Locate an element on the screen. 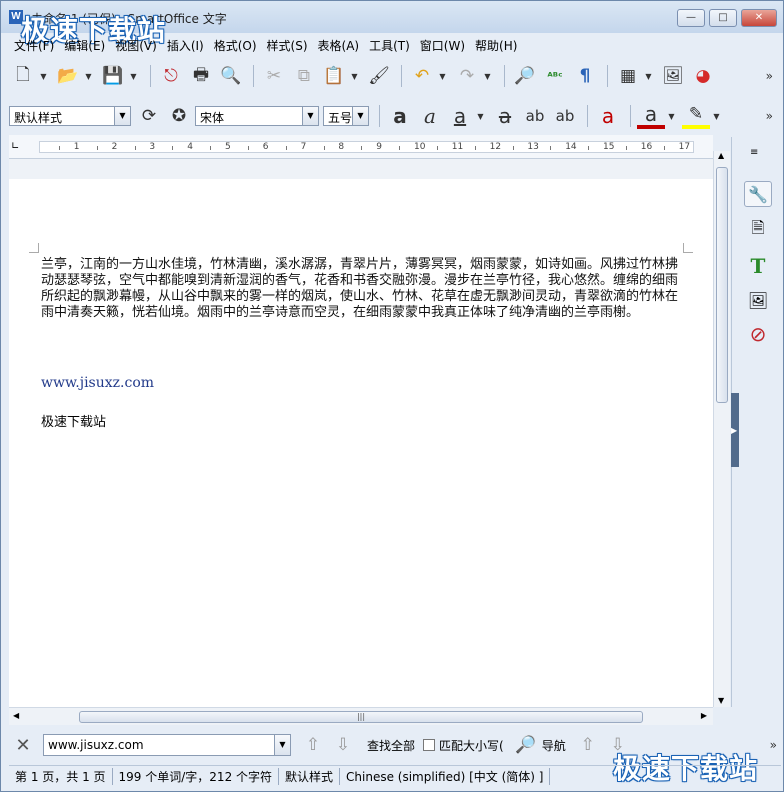 The image size is (784, 792). find-previous-icon: ⇧ is located at coordinates (313, 745).